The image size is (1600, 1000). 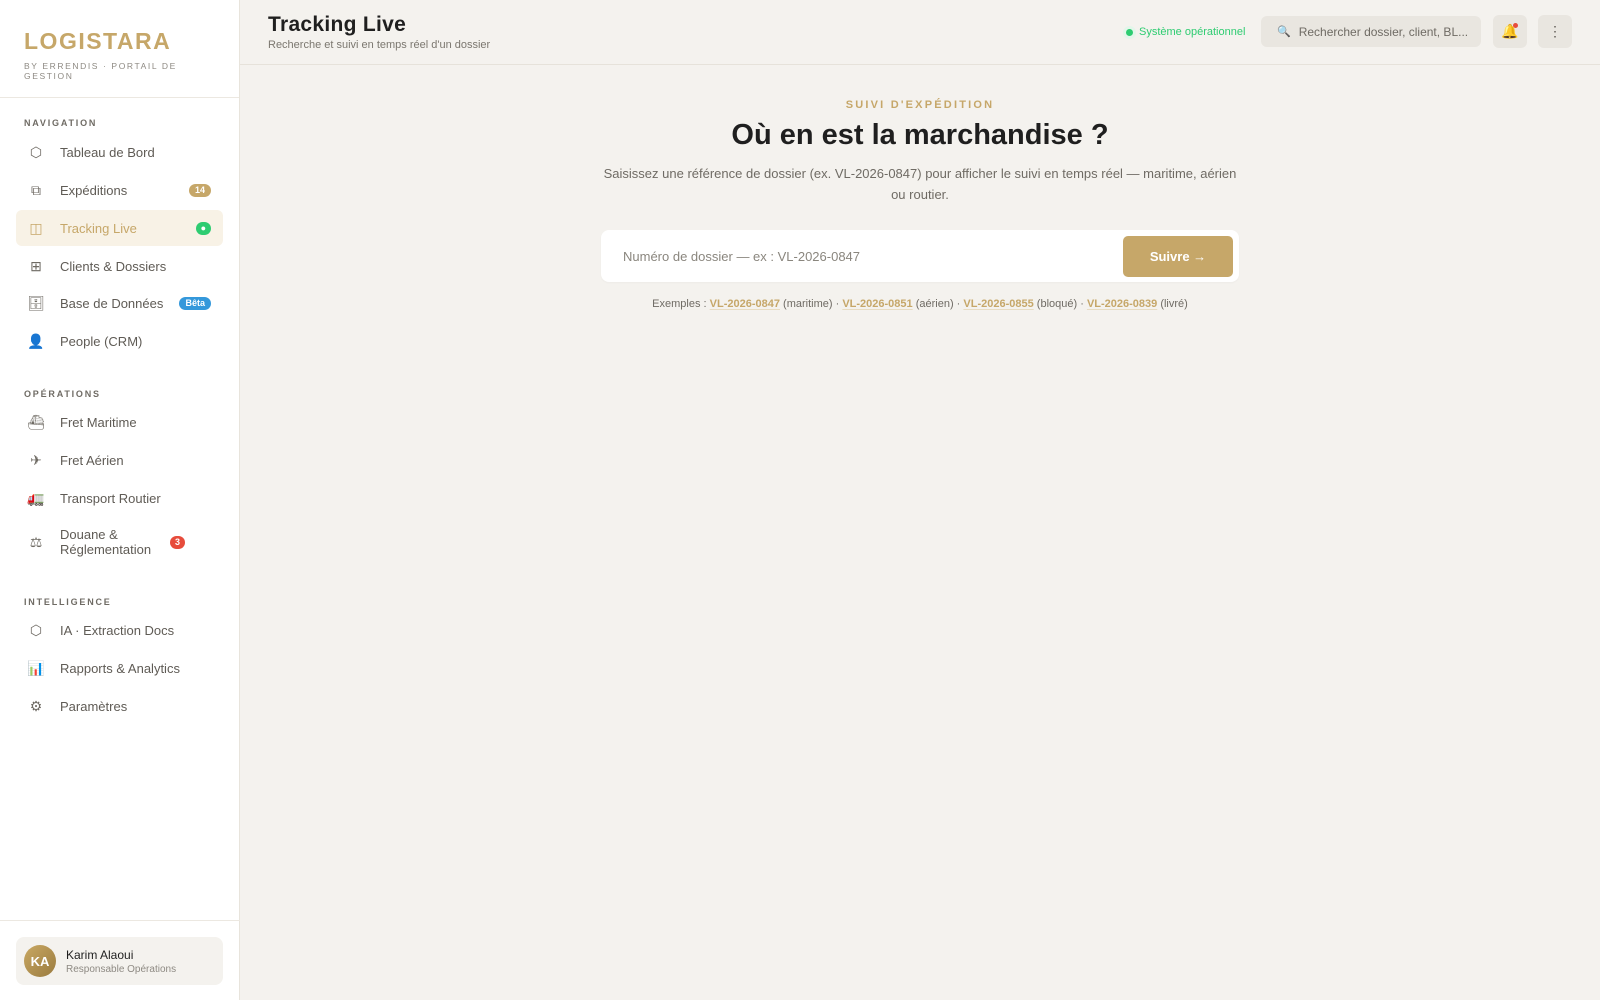 What do you see at coordinates (1178, 256) in the screenshot?
I see `track-button: Suivre →` at bounding box center [1178, 256].